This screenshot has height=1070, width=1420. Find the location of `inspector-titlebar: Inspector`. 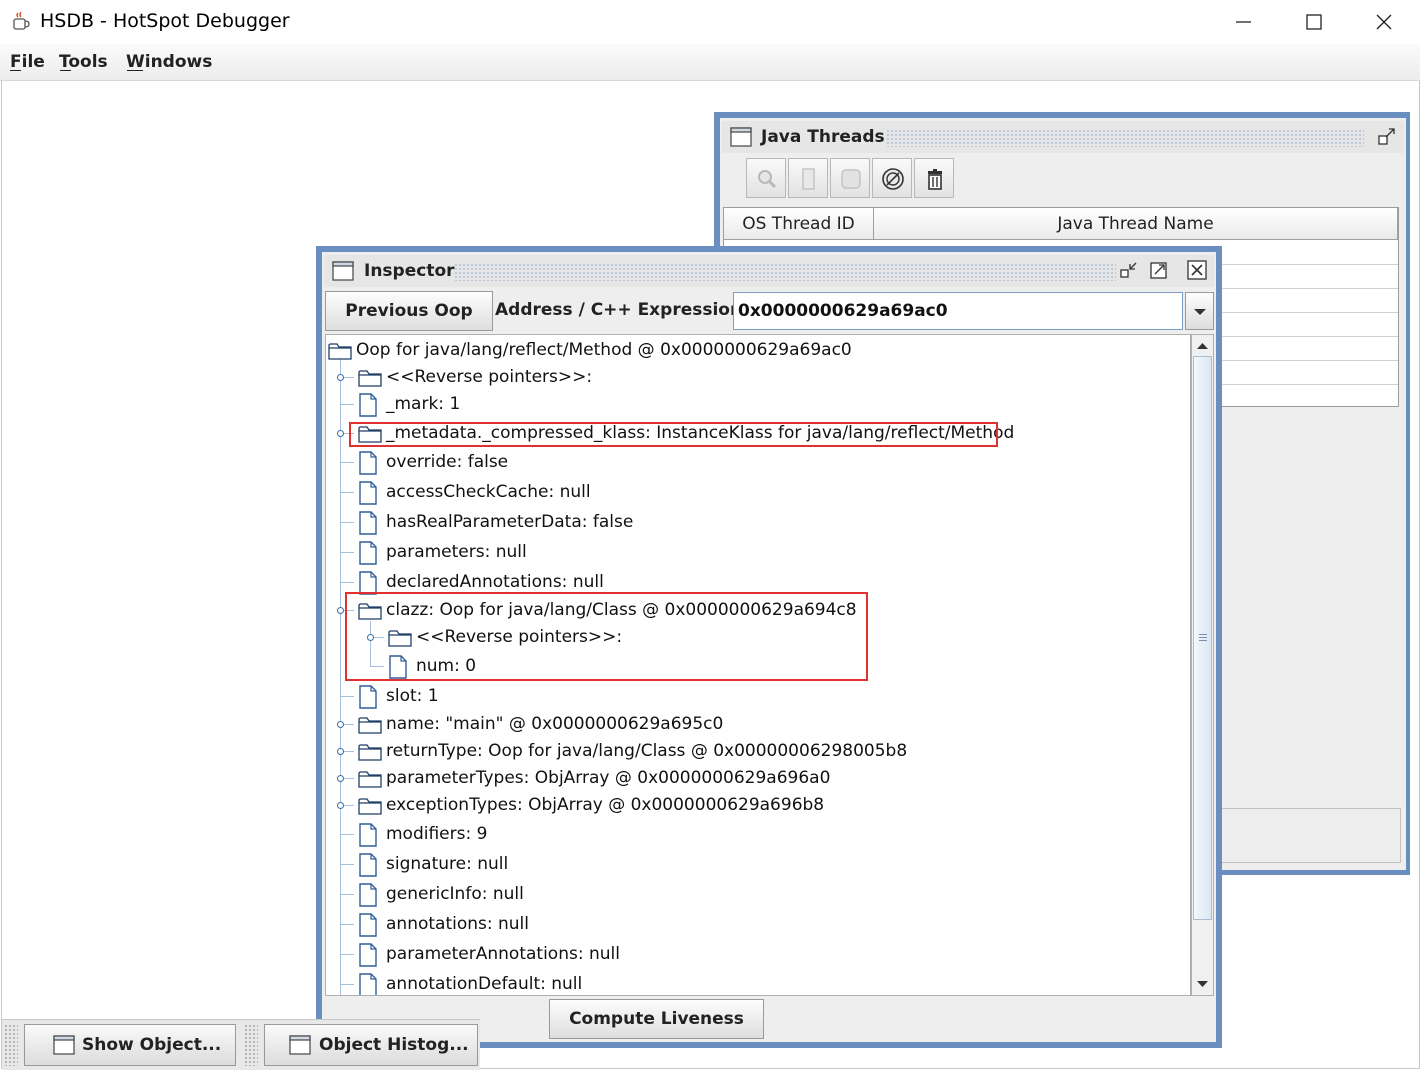

inspector-titlebar: Inspector is located at coordinates (769, 271).